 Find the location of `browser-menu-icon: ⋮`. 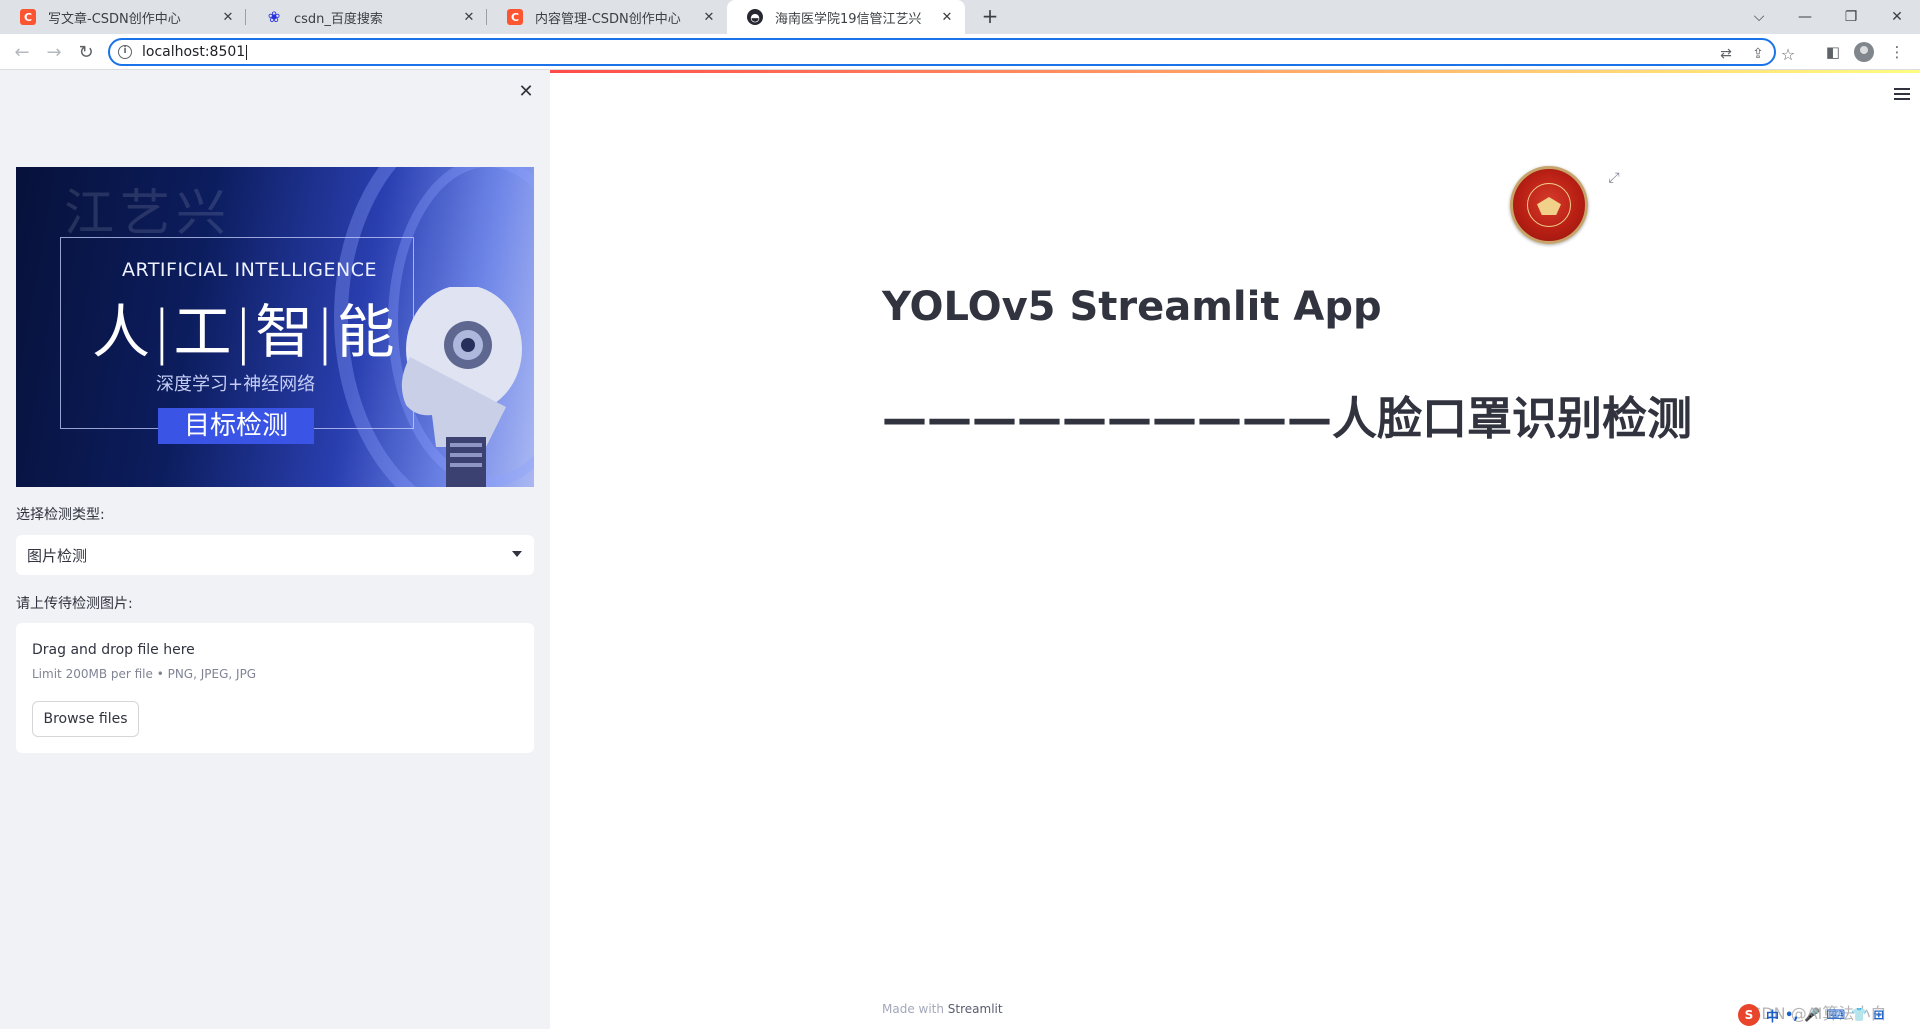

browser-menu-icon: ⋮ is located at coordinates (1897, 52).